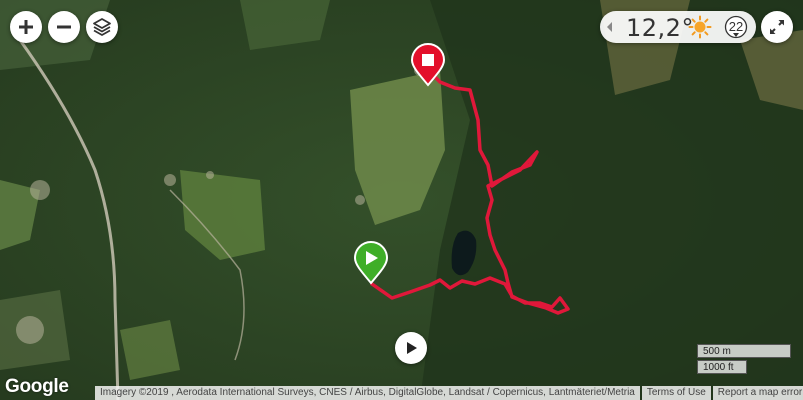 The width and height of the screenshot is (803, 400). Describe the element at coordinates (37, 387) in the screenshot. I see `google-logo: Google` at that location.